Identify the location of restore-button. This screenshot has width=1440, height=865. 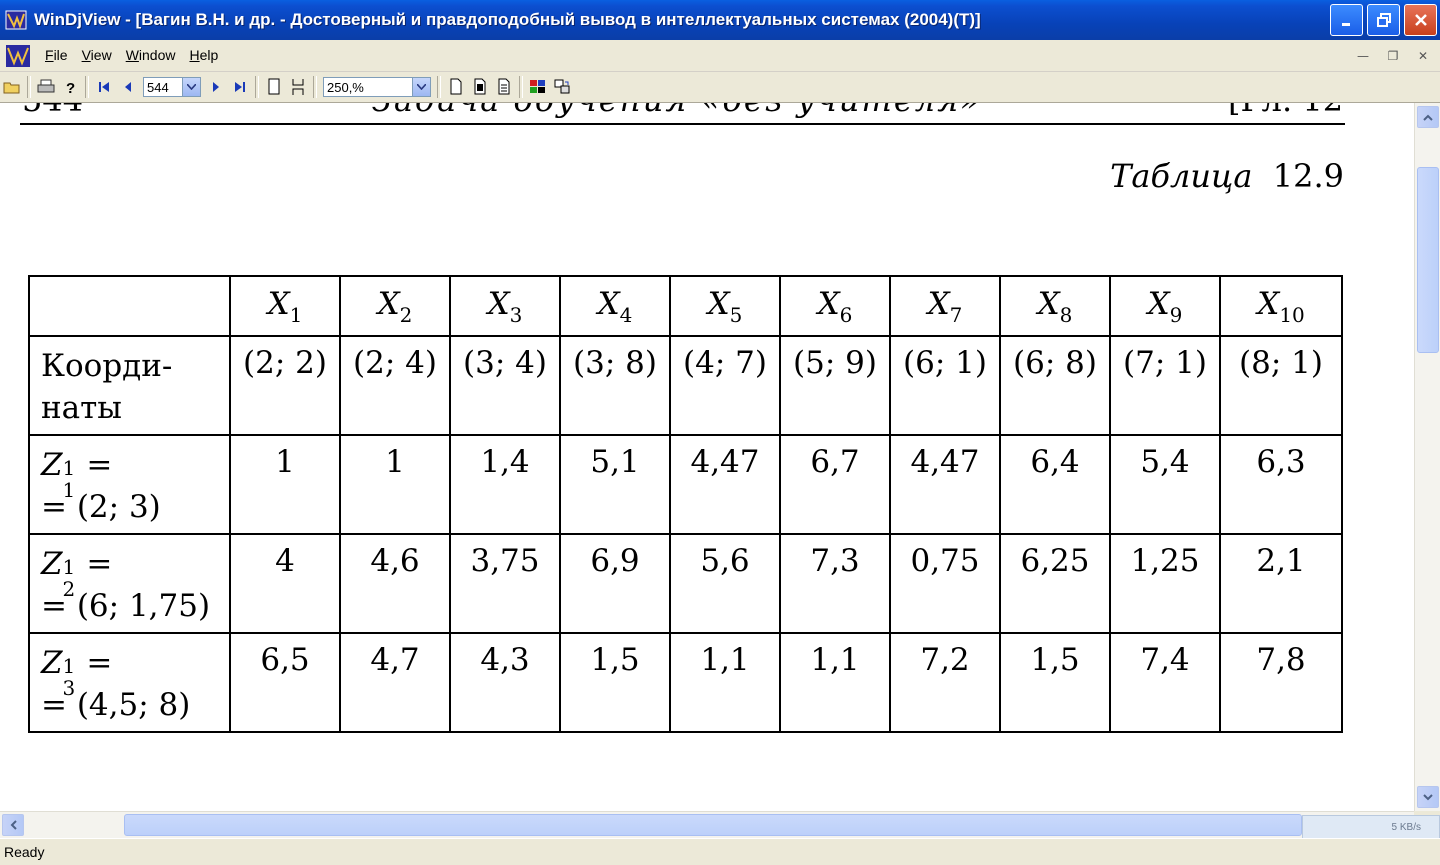
(1383, 20).